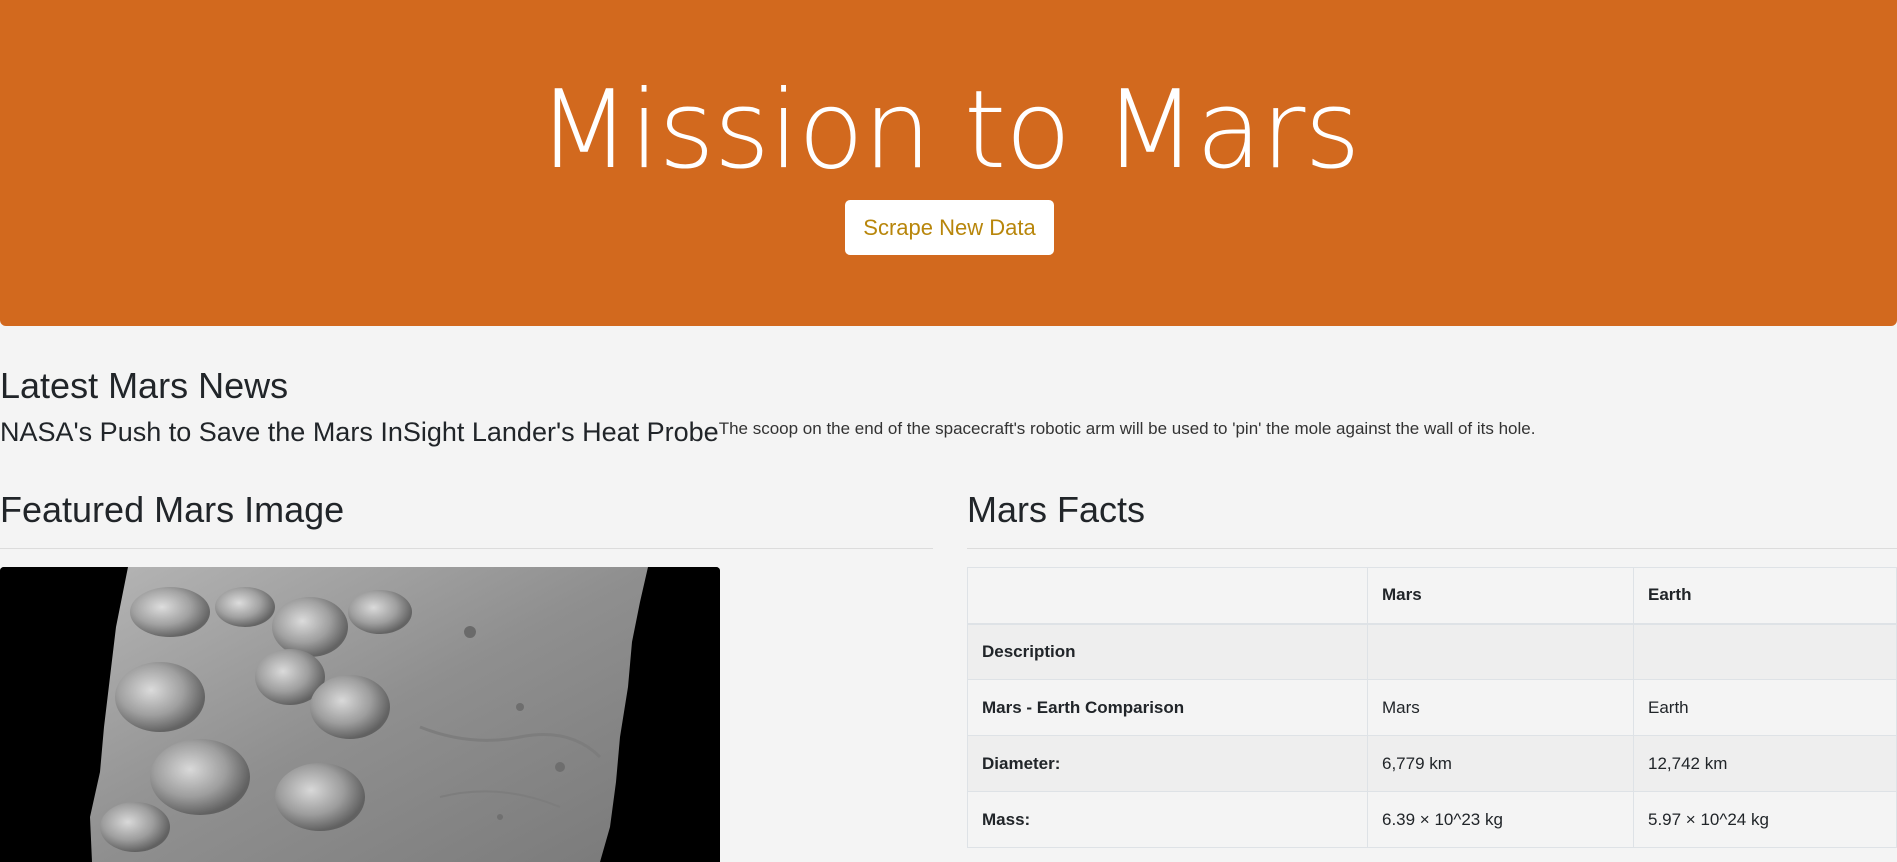 This screenshot has height=862, width=1897. What do you see at coordinates (466, 548) in the screenshot?
I see `featured-divider` at bounding box center [466, 548].